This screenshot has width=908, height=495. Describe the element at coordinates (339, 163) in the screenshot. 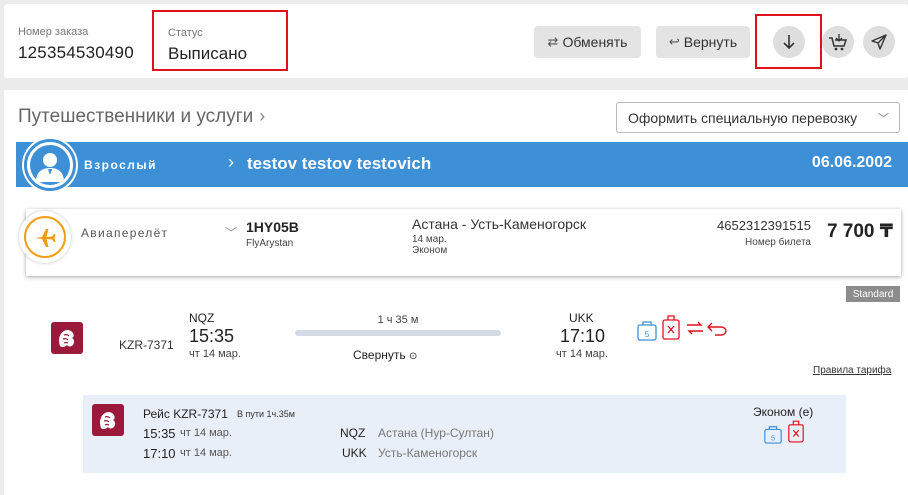

I see `passenger-name: testov testov testovich` at that location.